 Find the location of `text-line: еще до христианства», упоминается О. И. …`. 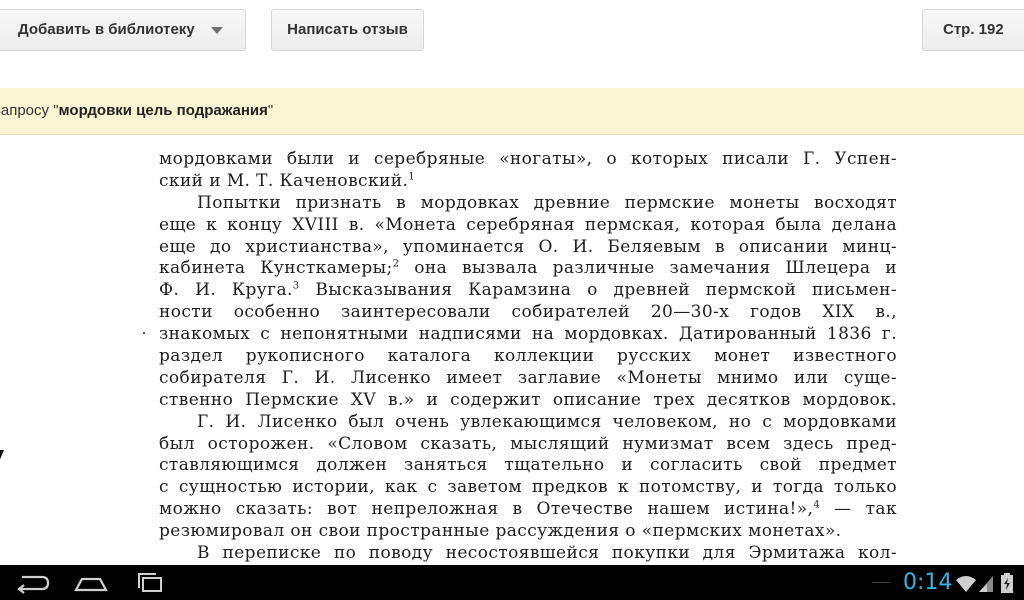

text-line: еще до христианства», упоминается О. И. … is located at coordinates (528, 246).